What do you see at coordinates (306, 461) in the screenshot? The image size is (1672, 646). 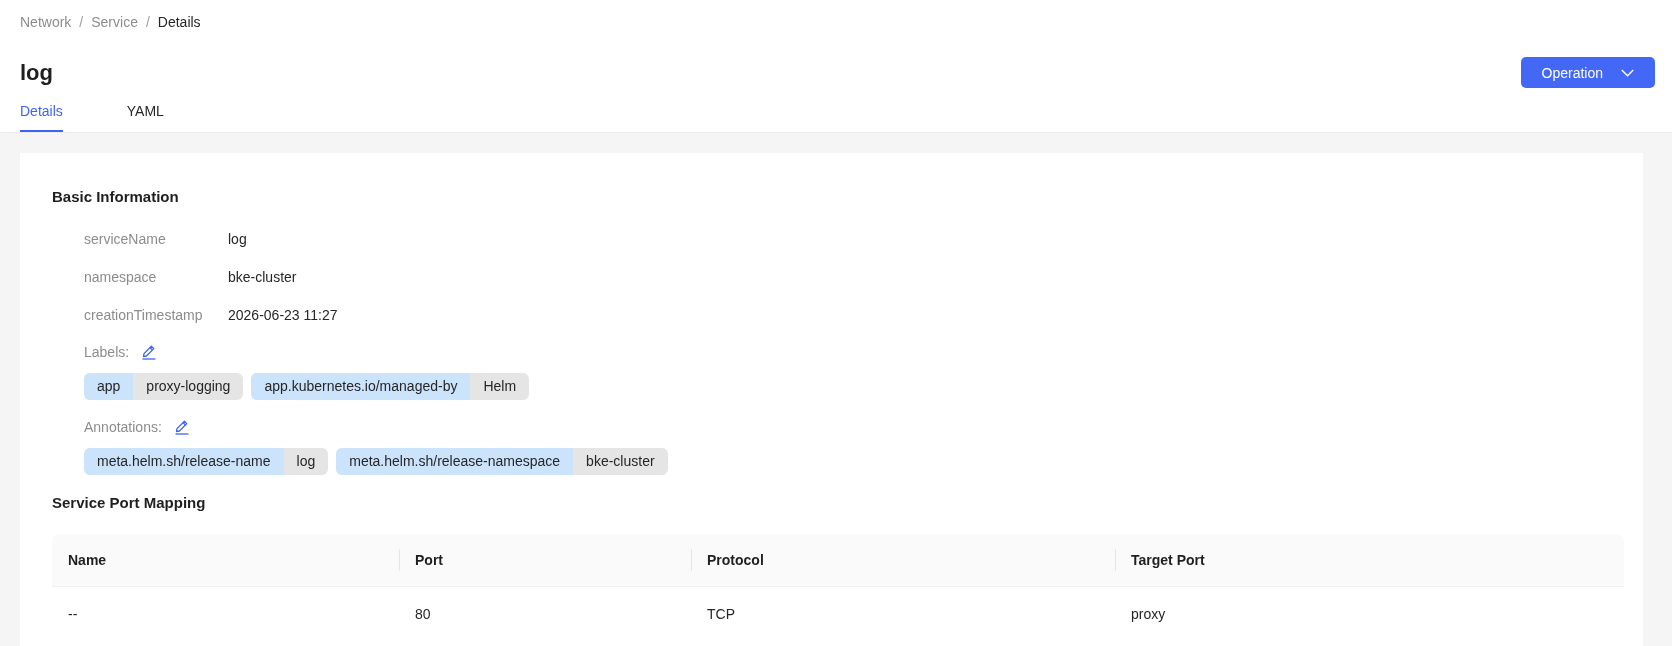 I see `tag-value: log` at bounding box center [306, 461].